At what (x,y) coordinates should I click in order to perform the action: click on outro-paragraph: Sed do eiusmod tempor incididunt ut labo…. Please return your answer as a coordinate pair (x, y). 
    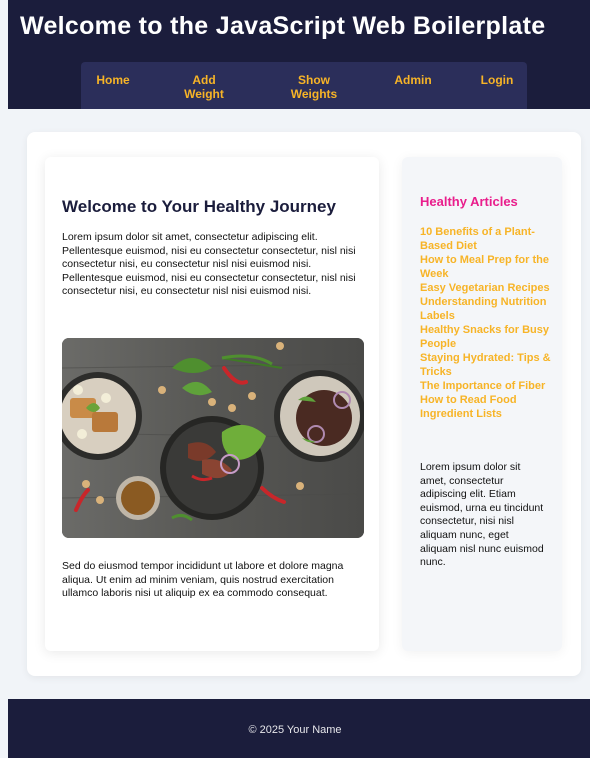
    Looking at the image, I should click on (203, 580).